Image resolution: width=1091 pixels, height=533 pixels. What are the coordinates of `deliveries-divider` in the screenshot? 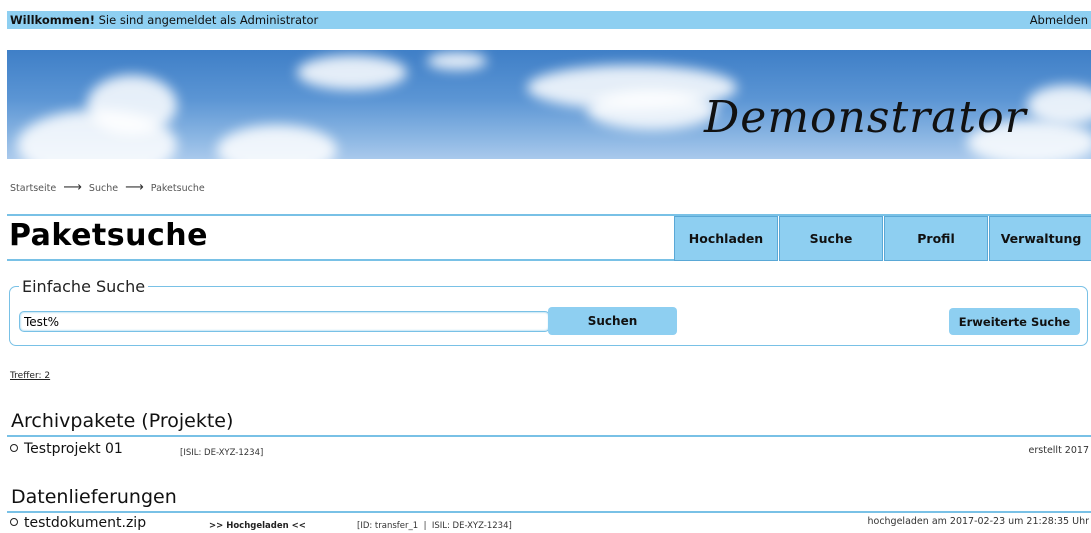 It's located at (549, 512).